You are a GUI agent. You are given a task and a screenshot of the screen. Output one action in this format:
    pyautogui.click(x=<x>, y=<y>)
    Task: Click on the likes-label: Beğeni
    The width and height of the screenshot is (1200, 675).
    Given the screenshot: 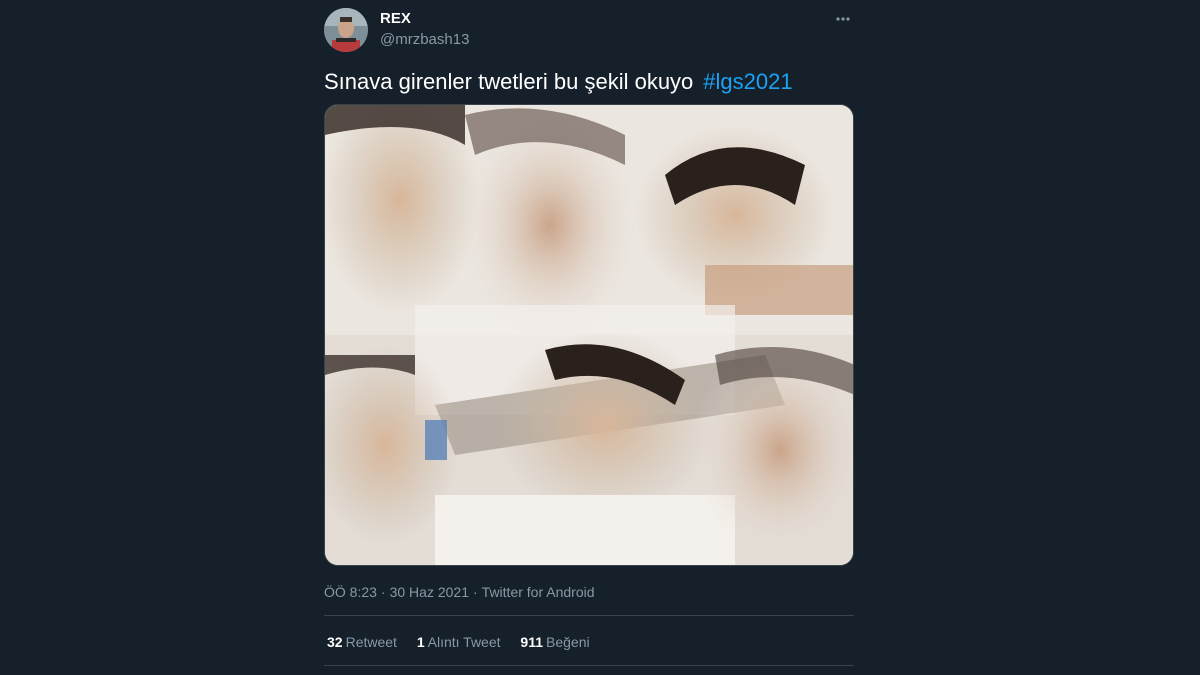 What is the action you would take?
    pyautogui.click(x=568, y=642)
    